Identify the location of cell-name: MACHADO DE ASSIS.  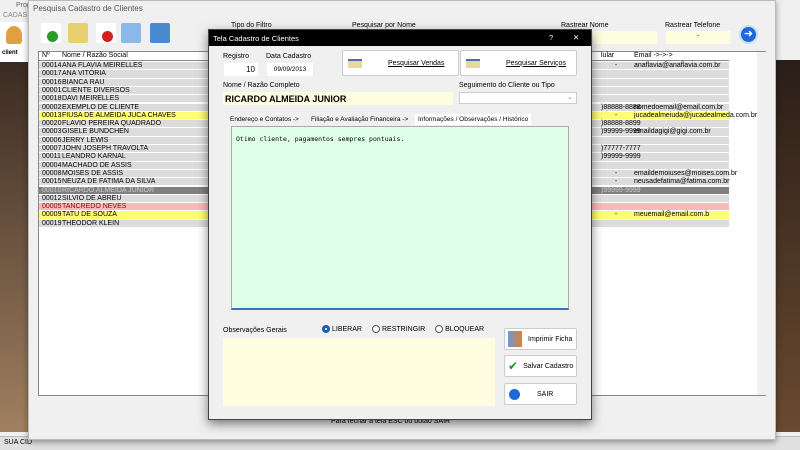
(97, 165).